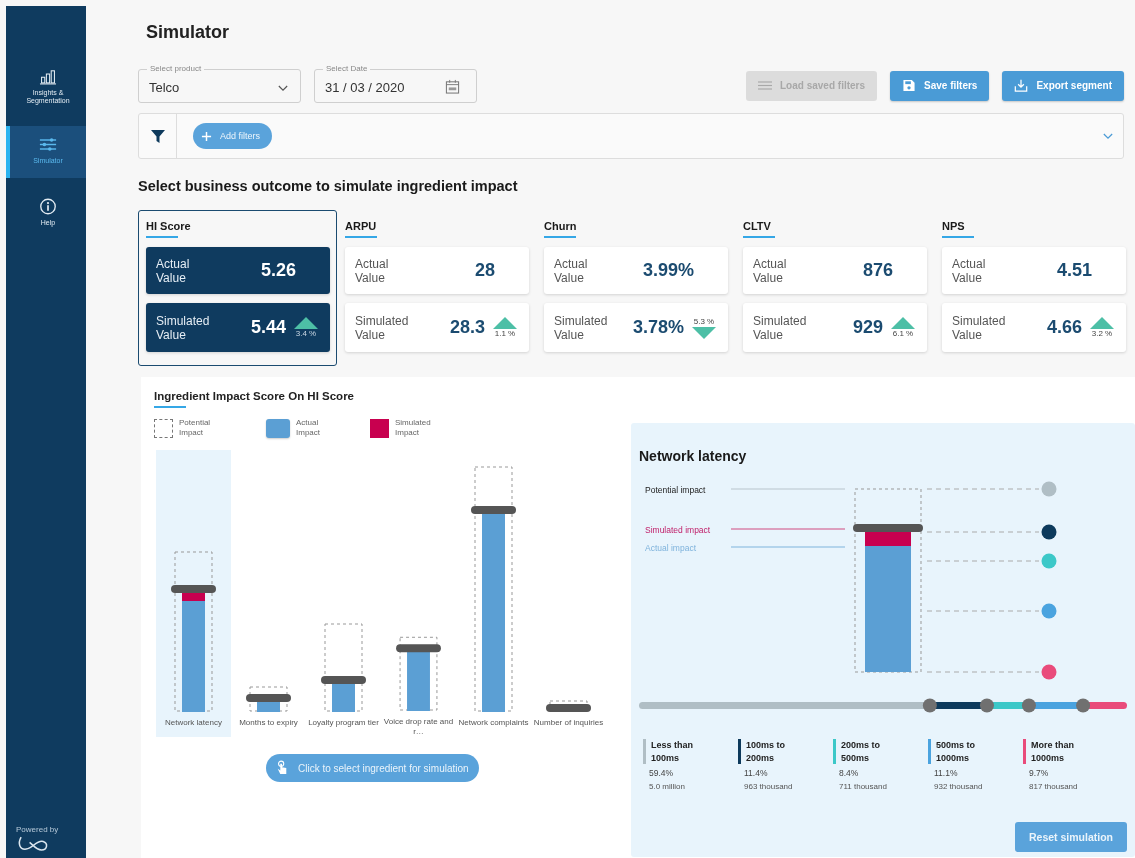 The width and height of the screenshot is (1135, 858). I want to click on legend-label: Simulated impact, so click(678, 530).